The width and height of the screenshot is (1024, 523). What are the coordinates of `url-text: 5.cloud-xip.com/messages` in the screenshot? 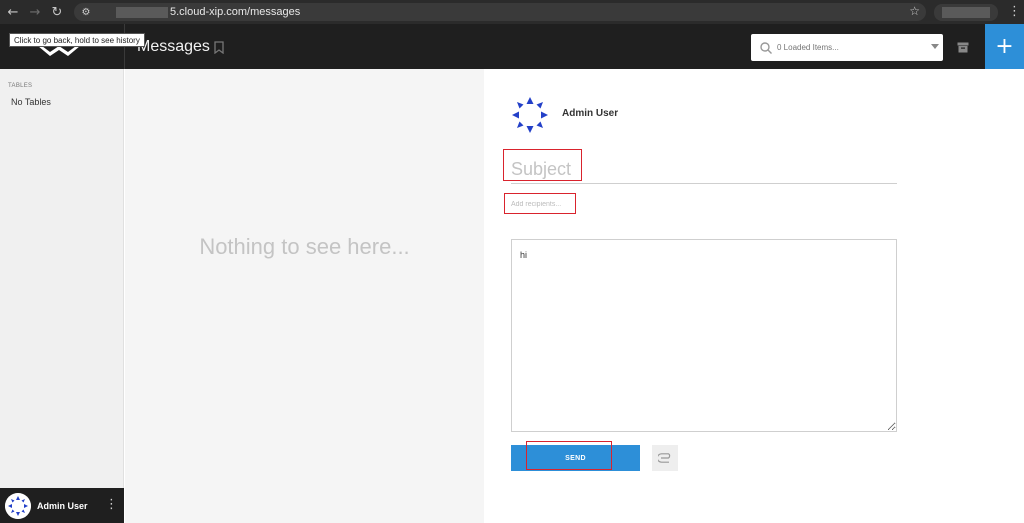 It's located at (235, 12).